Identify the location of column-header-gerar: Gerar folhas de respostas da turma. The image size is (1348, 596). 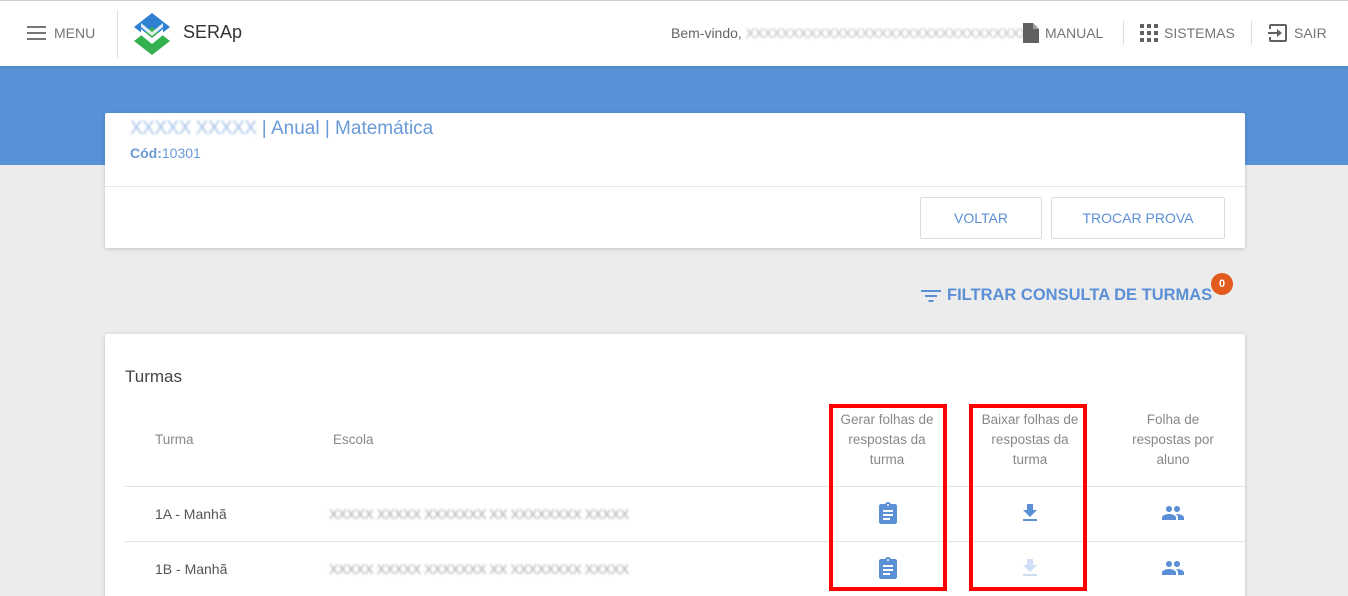
(887, 440).